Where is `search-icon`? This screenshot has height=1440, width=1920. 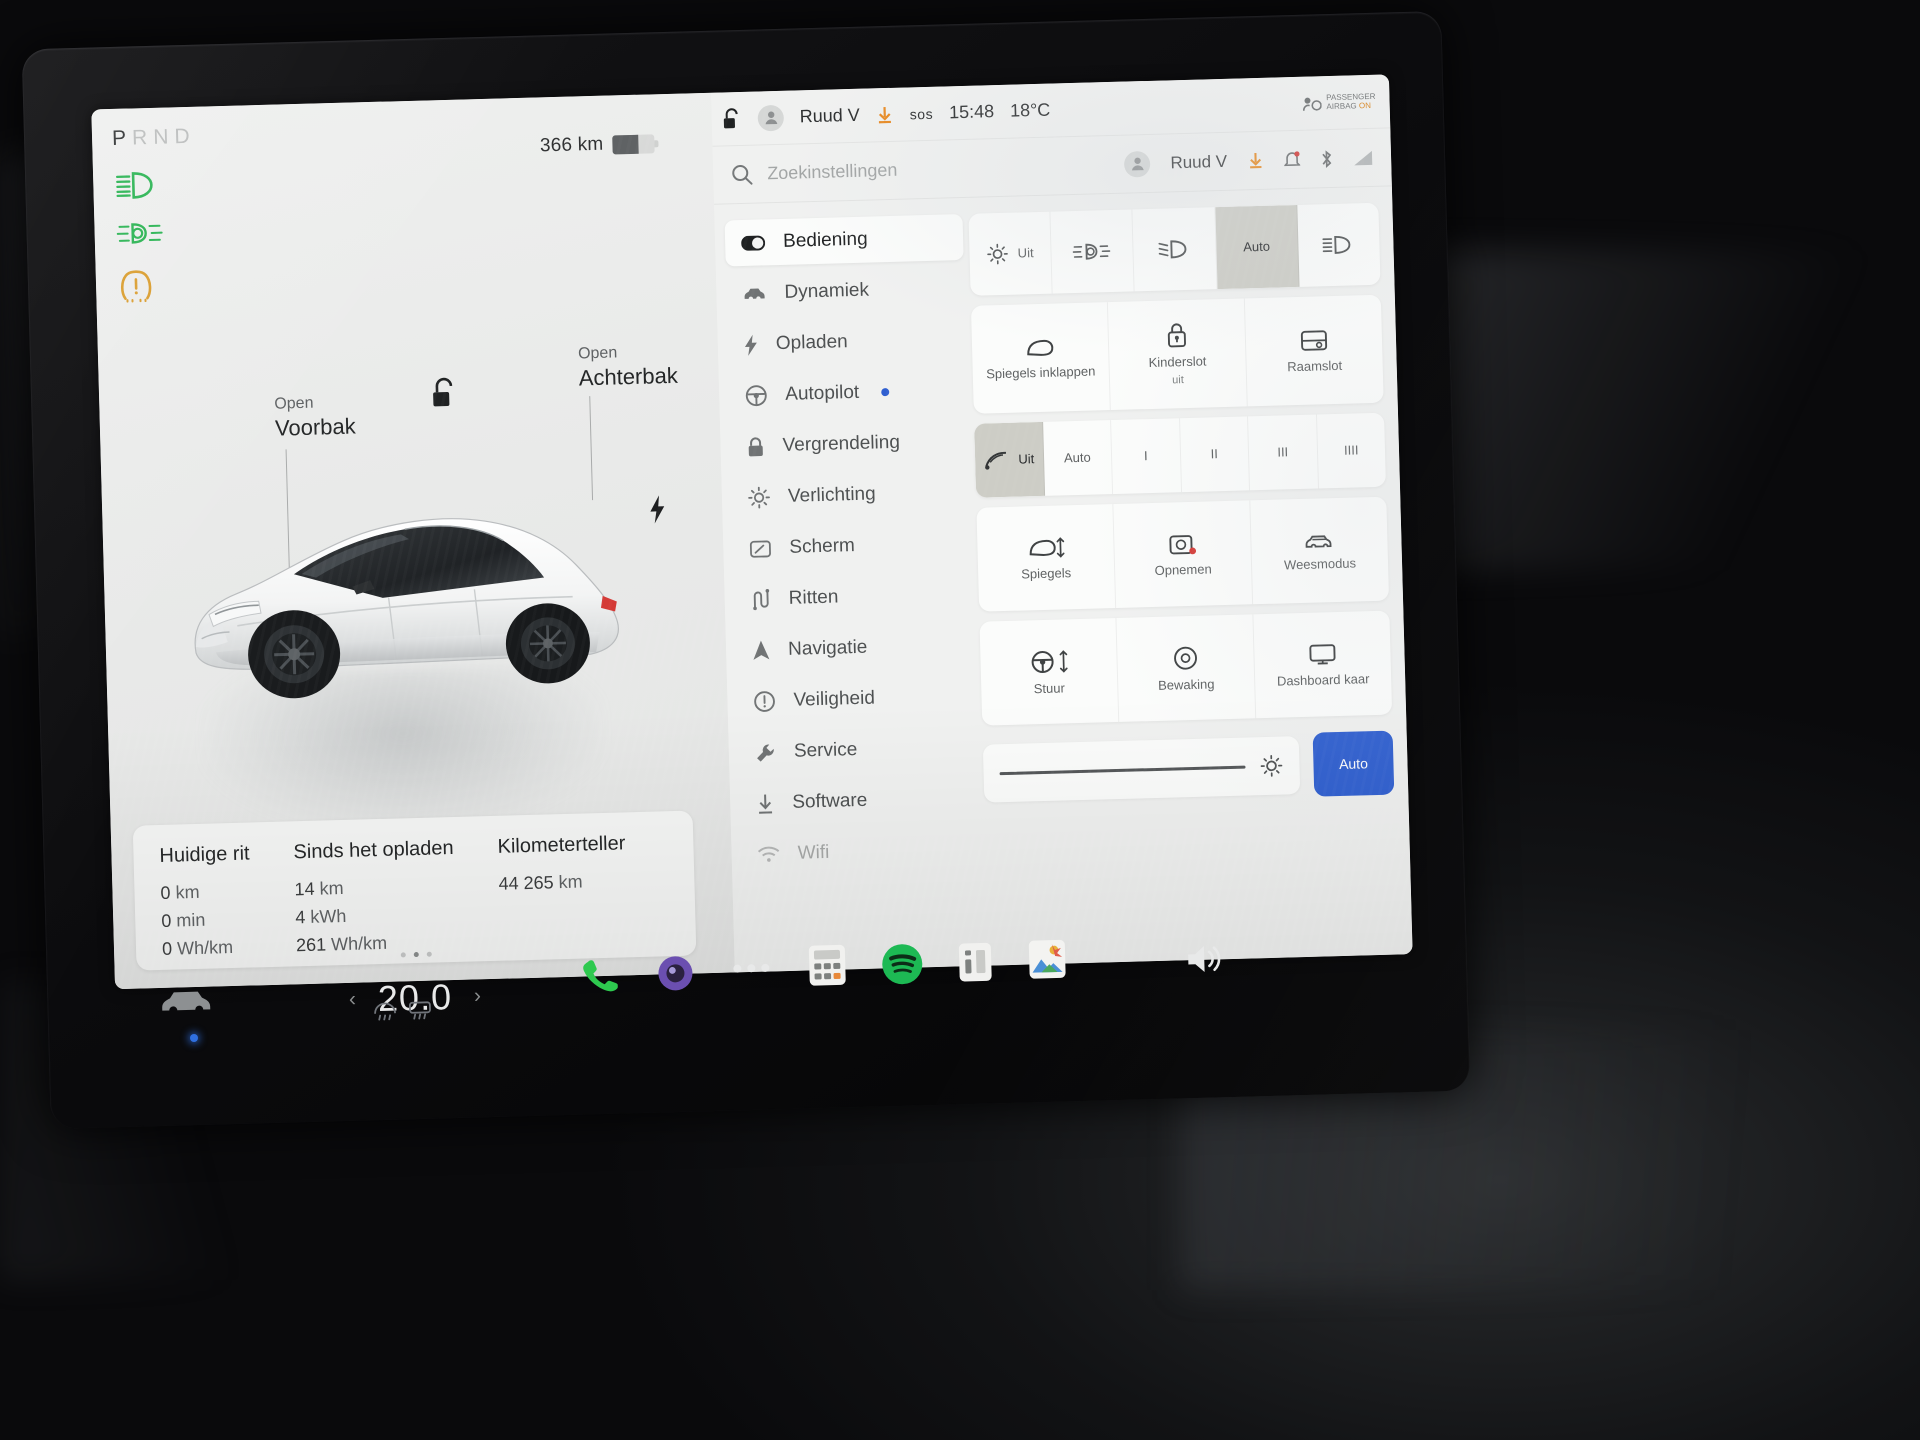
search-icon is located at coordinates (742, 174).